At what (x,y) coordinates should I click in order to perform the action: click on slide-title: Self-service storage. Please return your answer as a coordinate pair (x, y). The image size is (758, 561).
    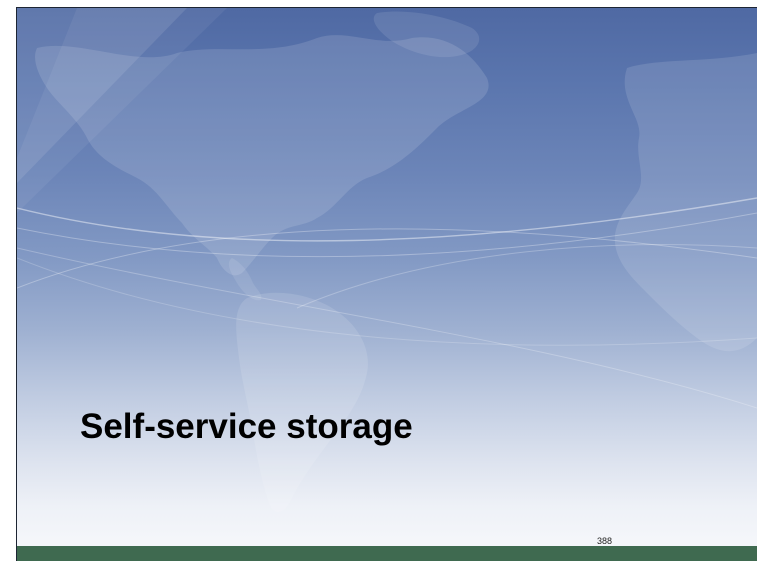
    Looking at the image, I should click on (246, 426).